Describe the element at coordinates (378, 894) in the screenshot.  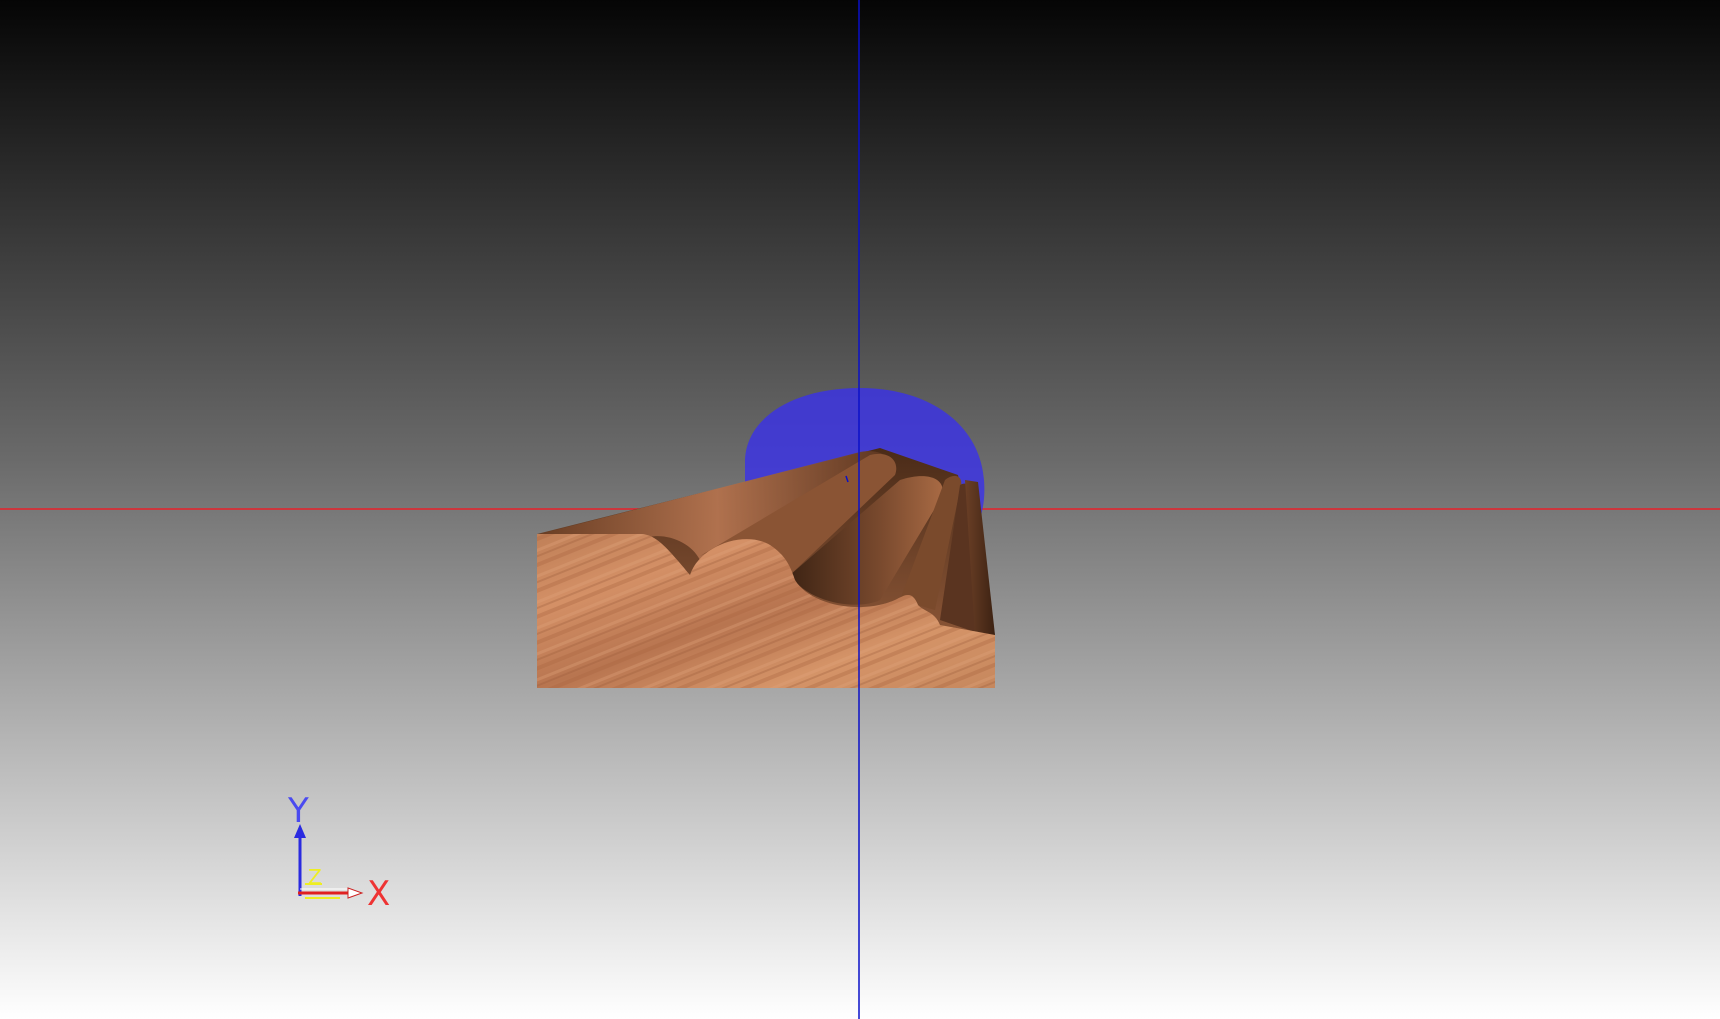
I see `triad-x-label: X` at that location.